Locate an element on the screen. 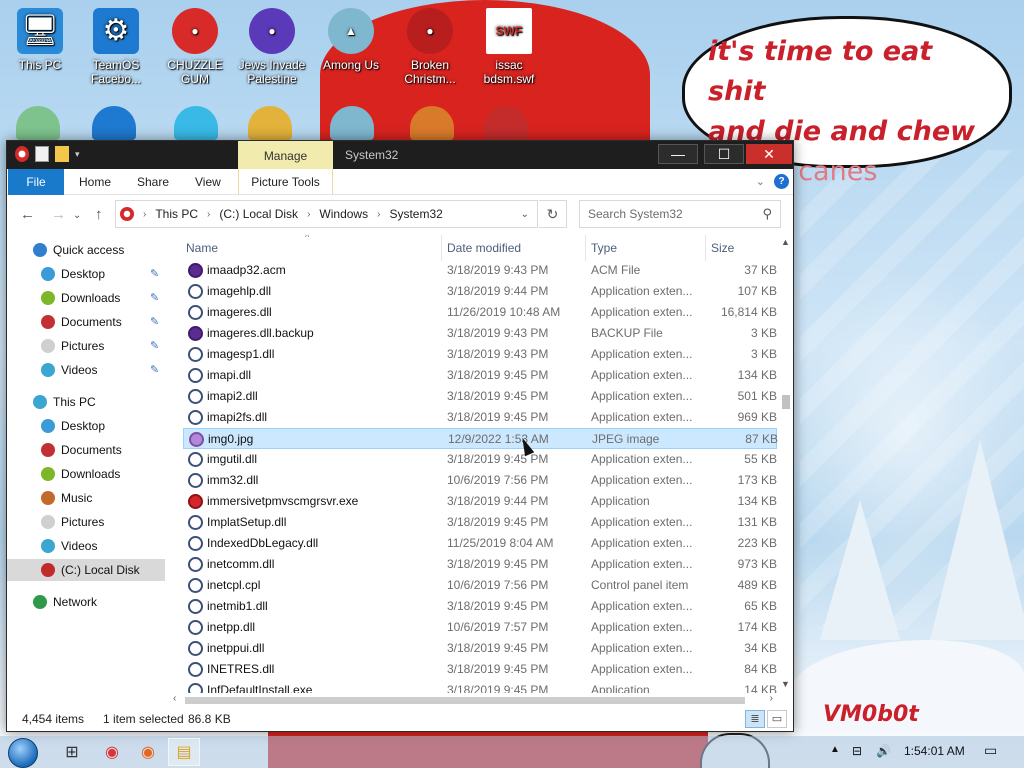  search-icon: ⚲ is located at coordinates (767, 214).